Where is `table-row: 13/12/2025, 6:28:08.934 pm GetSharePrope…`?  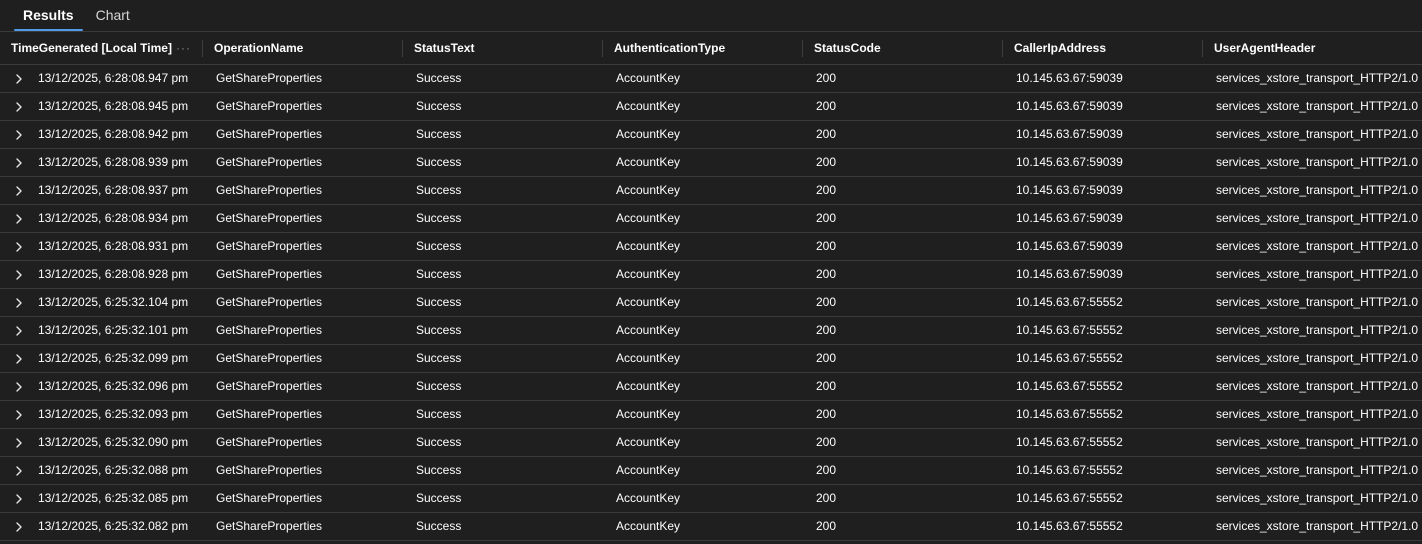 table-row: 13/12/2025, 6:28:08.934 pm GetSharePrope… is located at coordinates (711, 219).